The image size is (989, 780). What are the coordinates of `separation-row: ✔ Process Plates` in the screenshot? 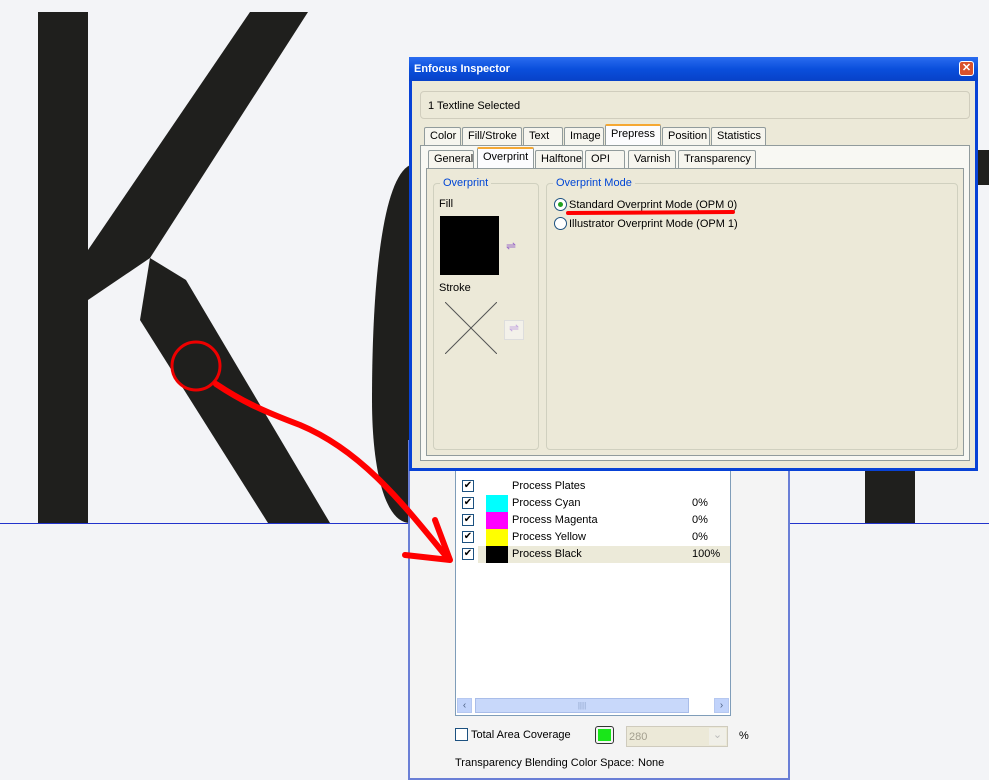 It's located at (593, 486).